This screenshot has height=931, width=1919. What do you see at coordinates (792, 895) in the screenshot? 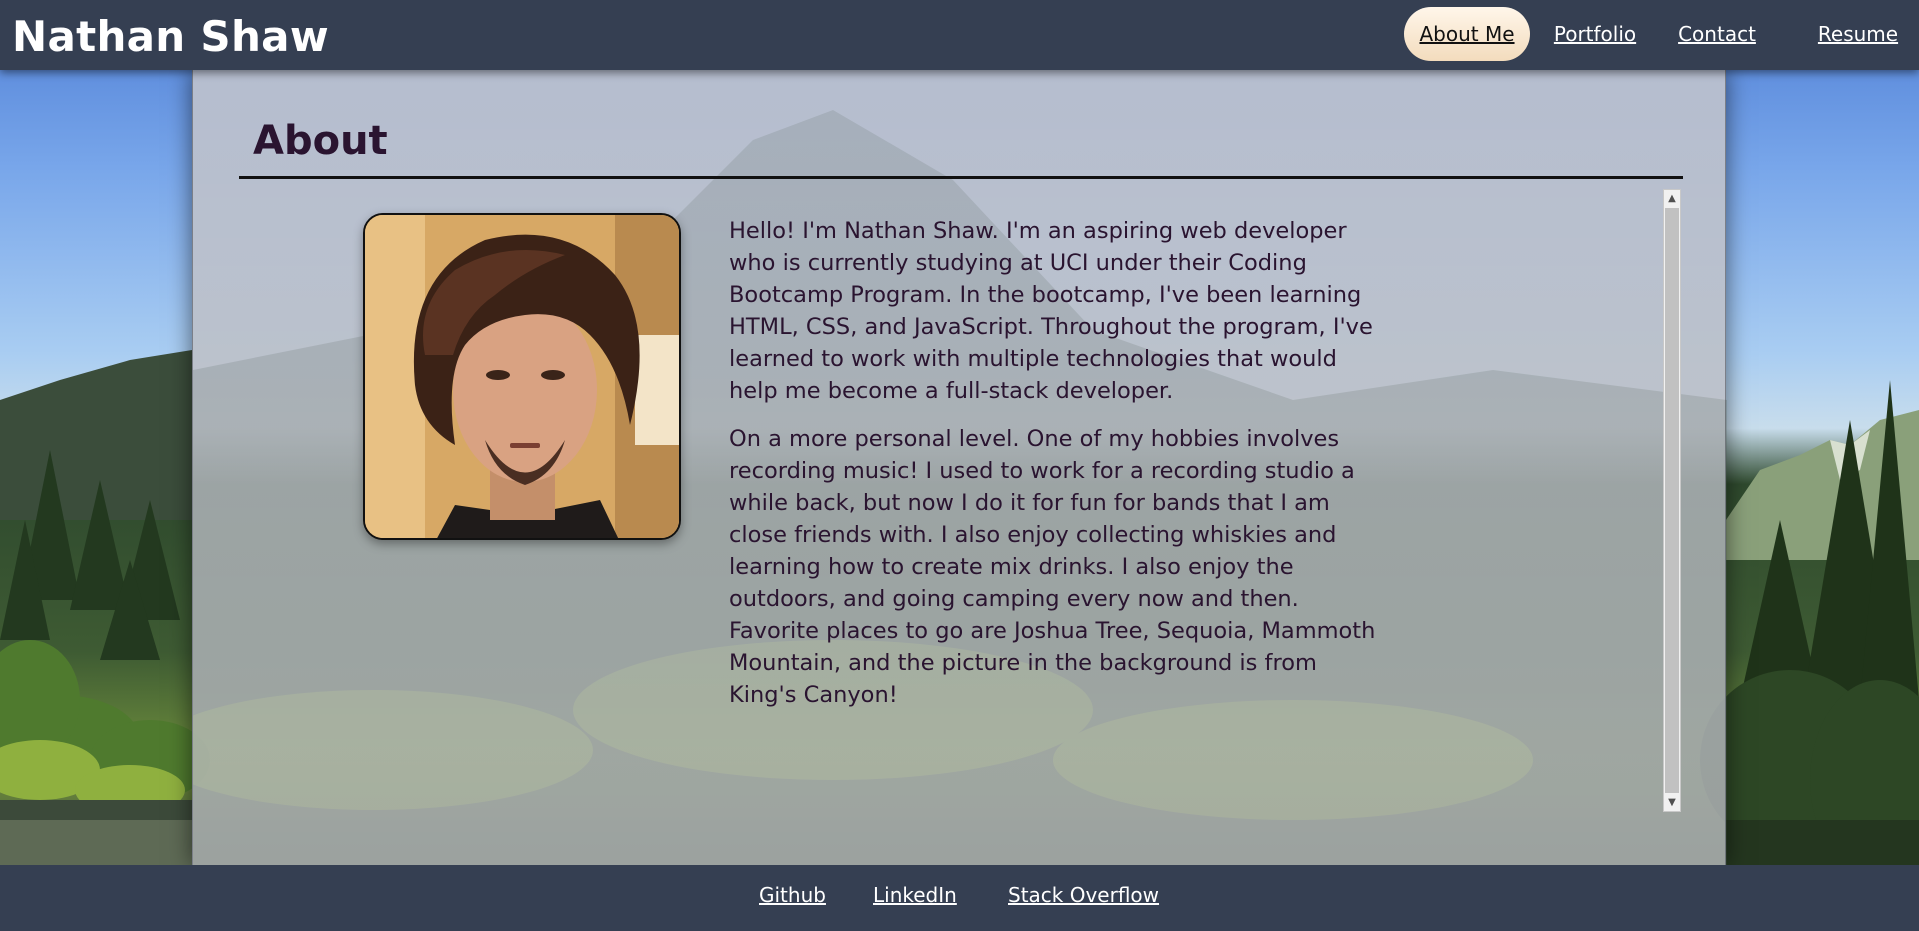
I see `footer-link-github: Github` at bounding box center [792, 895].